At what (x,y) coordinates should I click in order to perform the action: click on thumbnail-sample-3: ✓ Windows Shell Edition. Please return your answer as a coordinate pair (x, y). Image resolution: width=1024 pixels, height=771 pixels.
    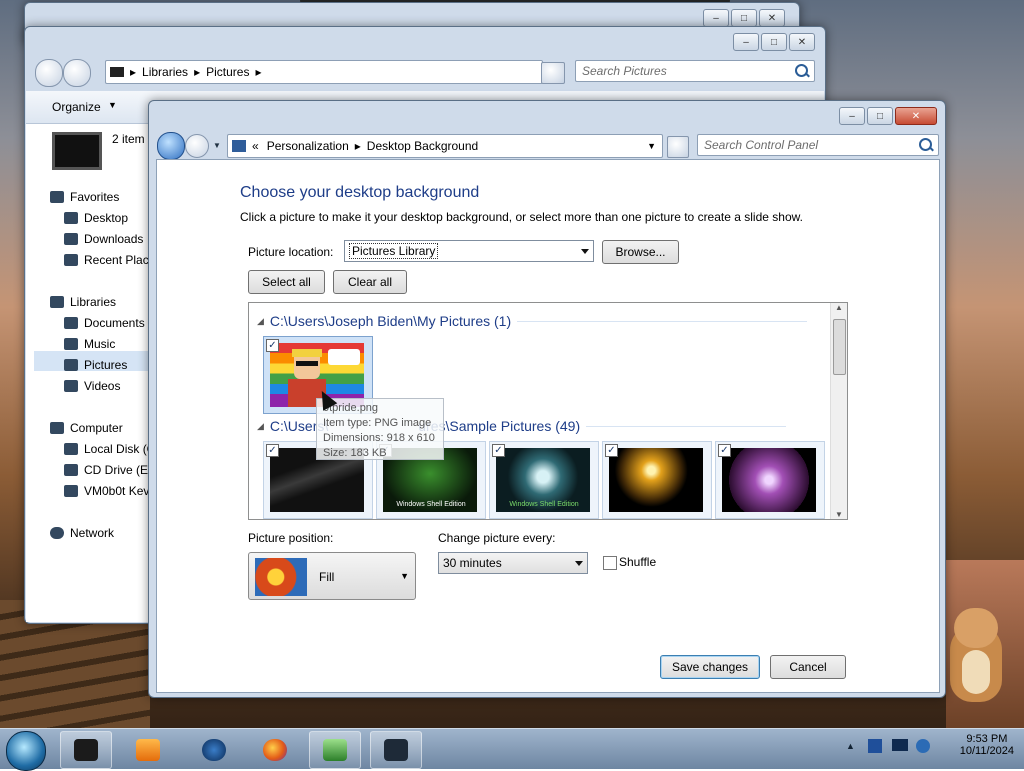
    Looking at the image, I should click on (544, 480).